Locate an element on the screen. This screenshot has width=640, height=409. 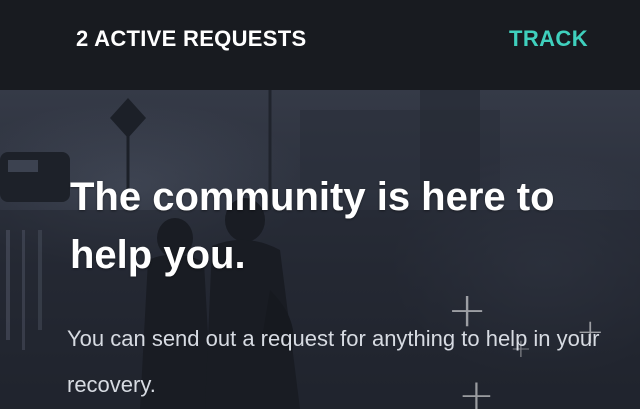
track-button: TRACK is located at coordinates (548, 39).